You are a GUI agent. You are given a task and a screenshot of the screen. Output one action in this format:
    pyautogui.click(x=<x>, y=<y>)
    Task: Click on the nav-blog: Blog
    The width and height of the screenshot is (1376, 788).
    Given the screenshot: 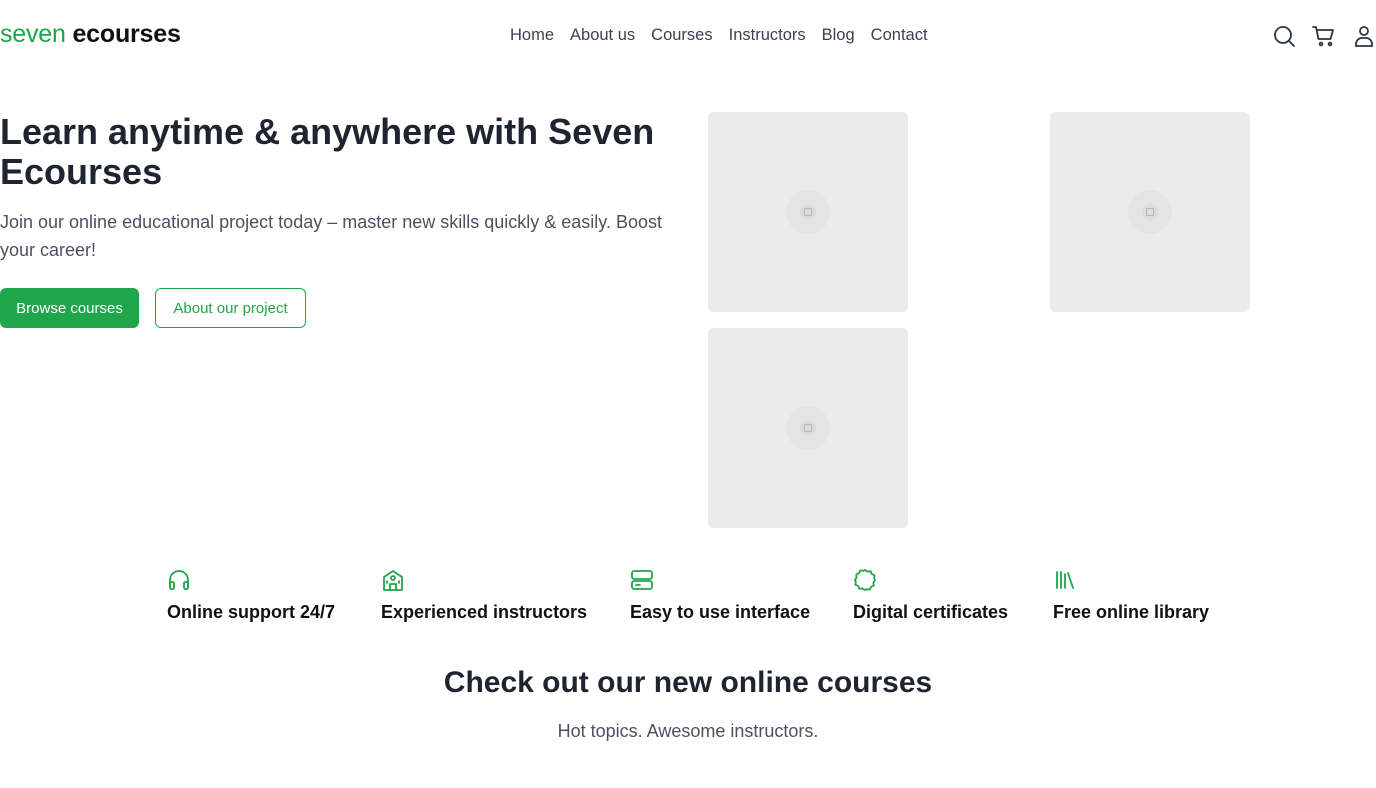 What is the action you would take?
    pyautogui.click(x=838, y=35)
    